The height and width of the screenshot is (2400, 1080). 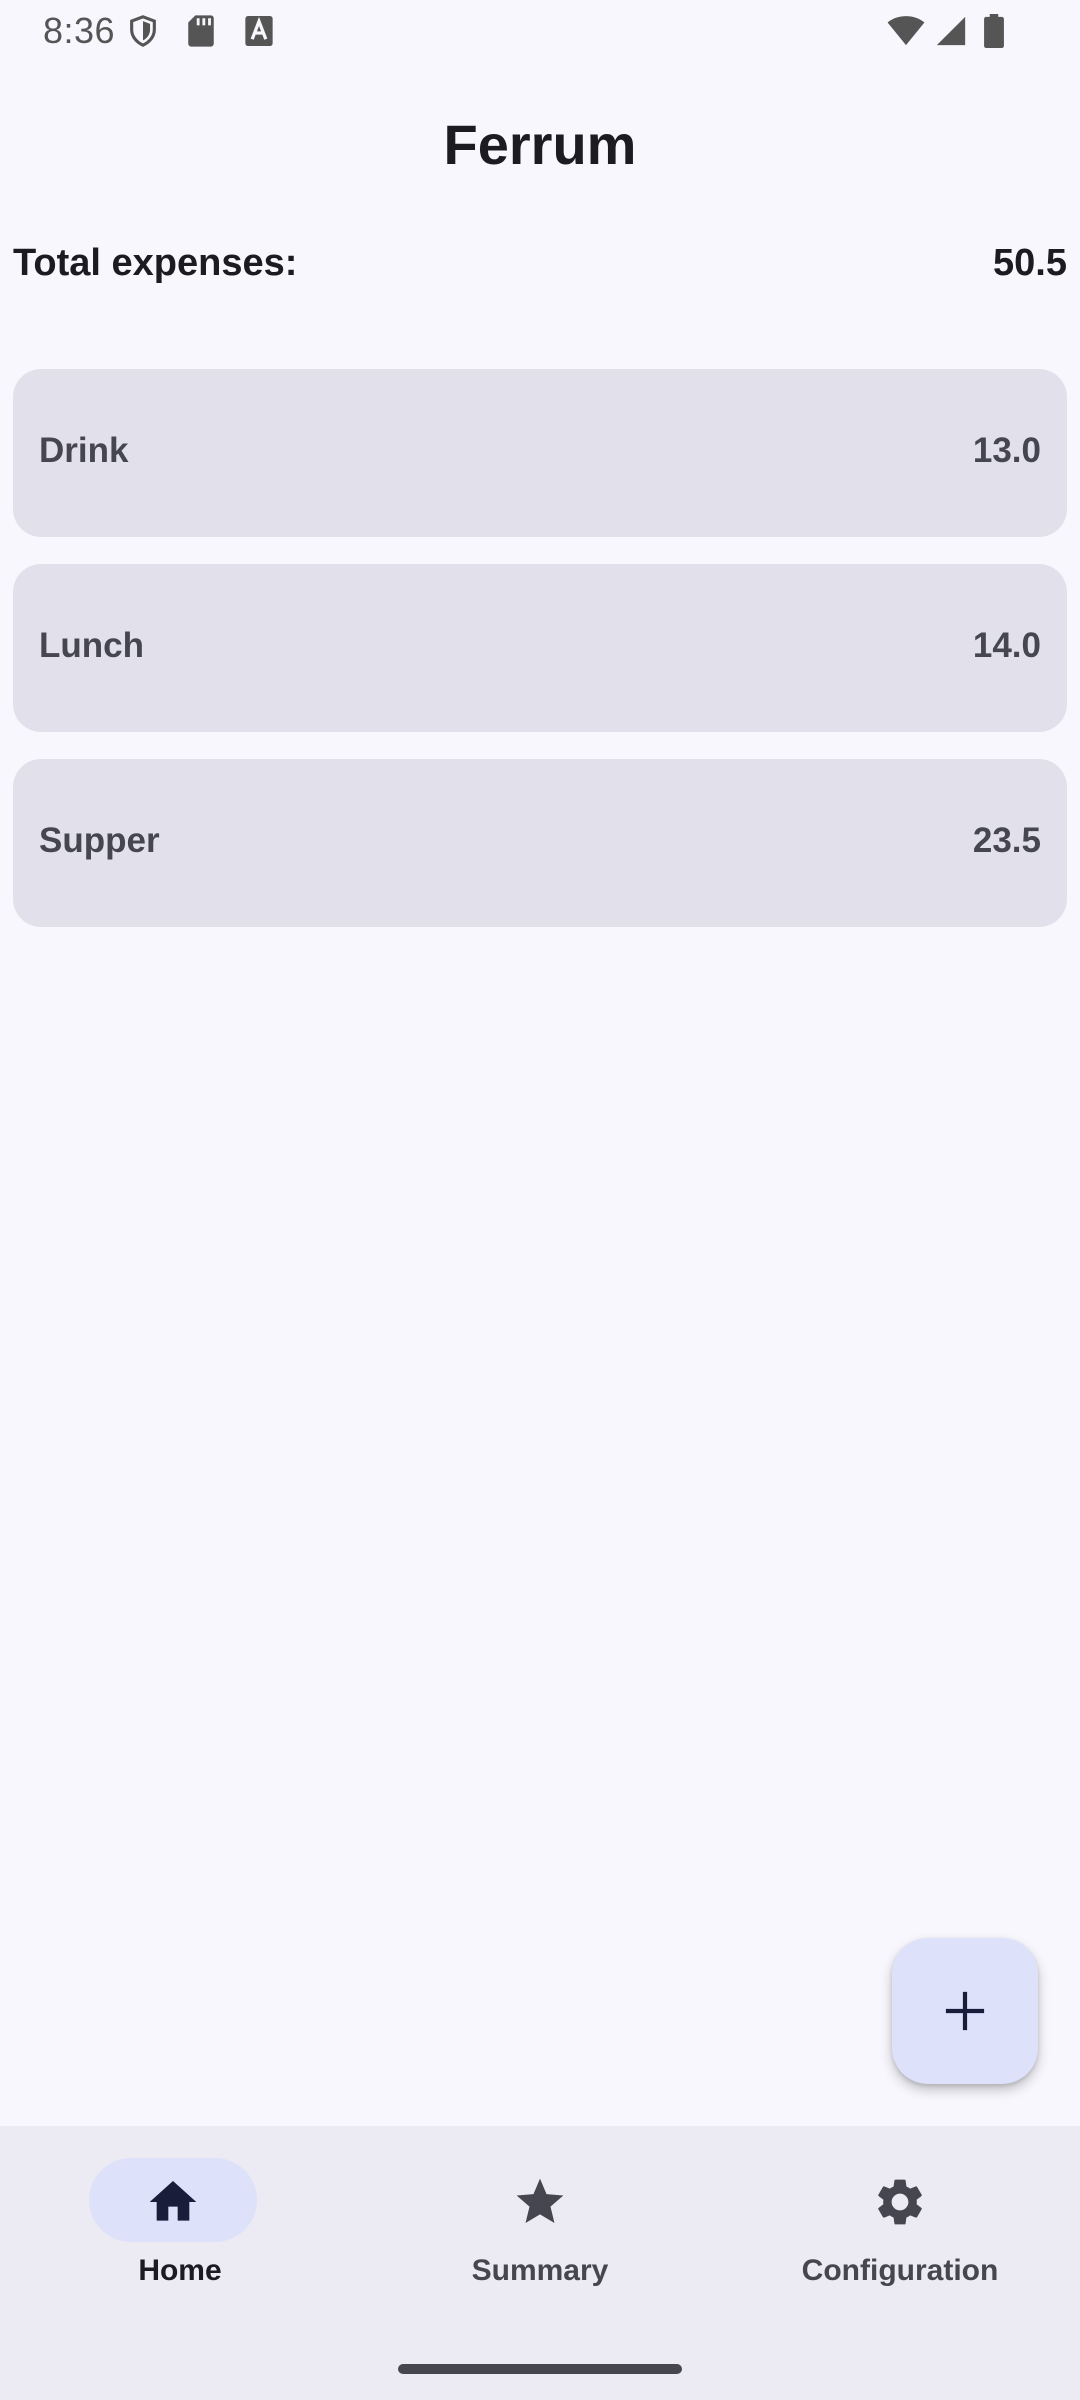 I want to click on nav-label-summary: Summary, so click(x=540, y=2270).